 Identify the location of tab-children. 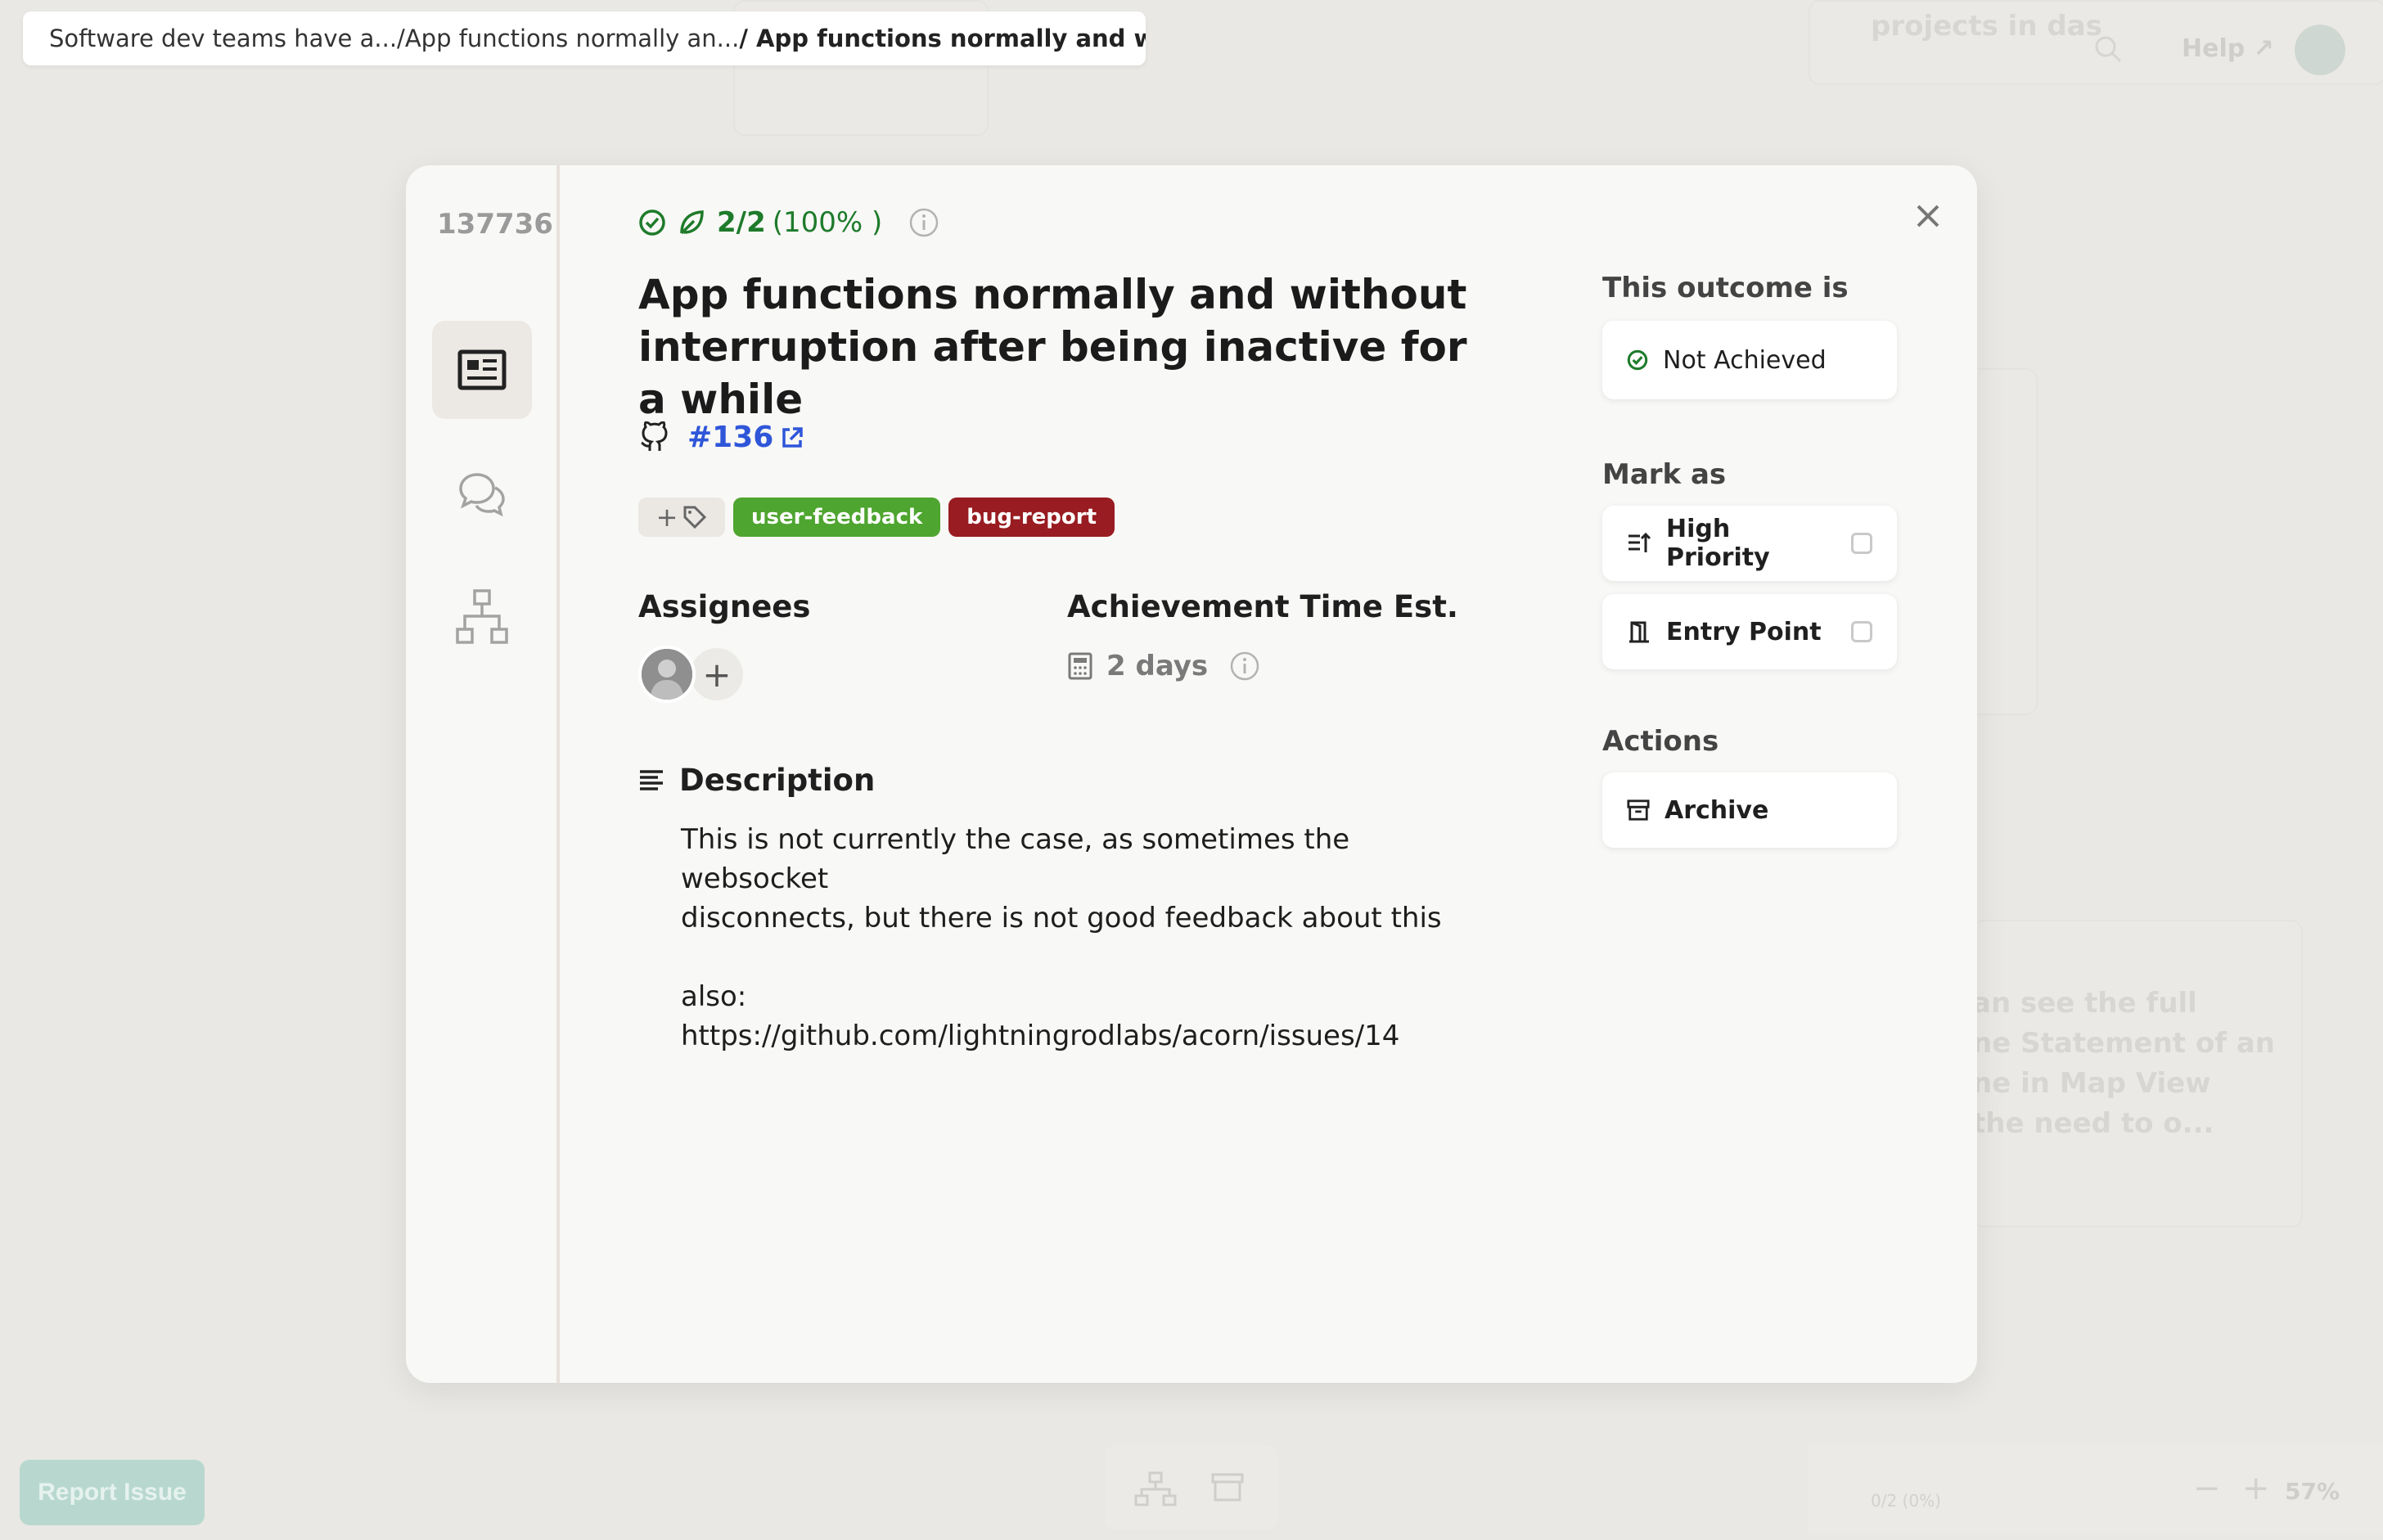
(482, 617).